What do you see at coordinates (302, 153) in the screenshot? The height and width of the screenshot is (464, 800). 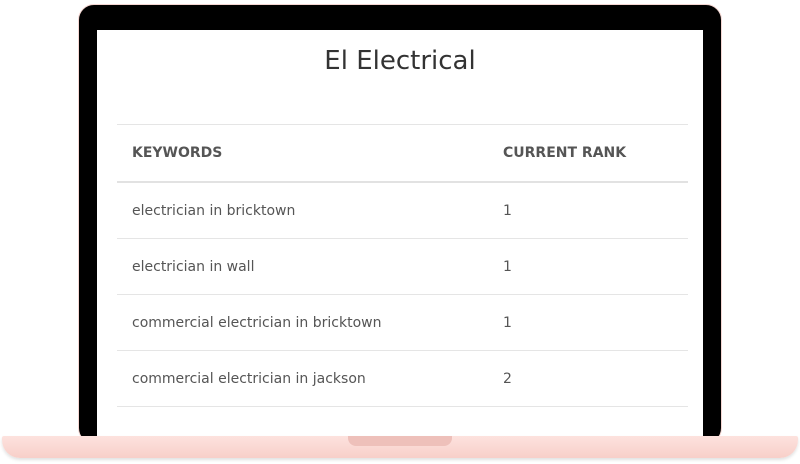 I see `keywords-column-header: KEYWORDS` at bounding box center [302, 153].